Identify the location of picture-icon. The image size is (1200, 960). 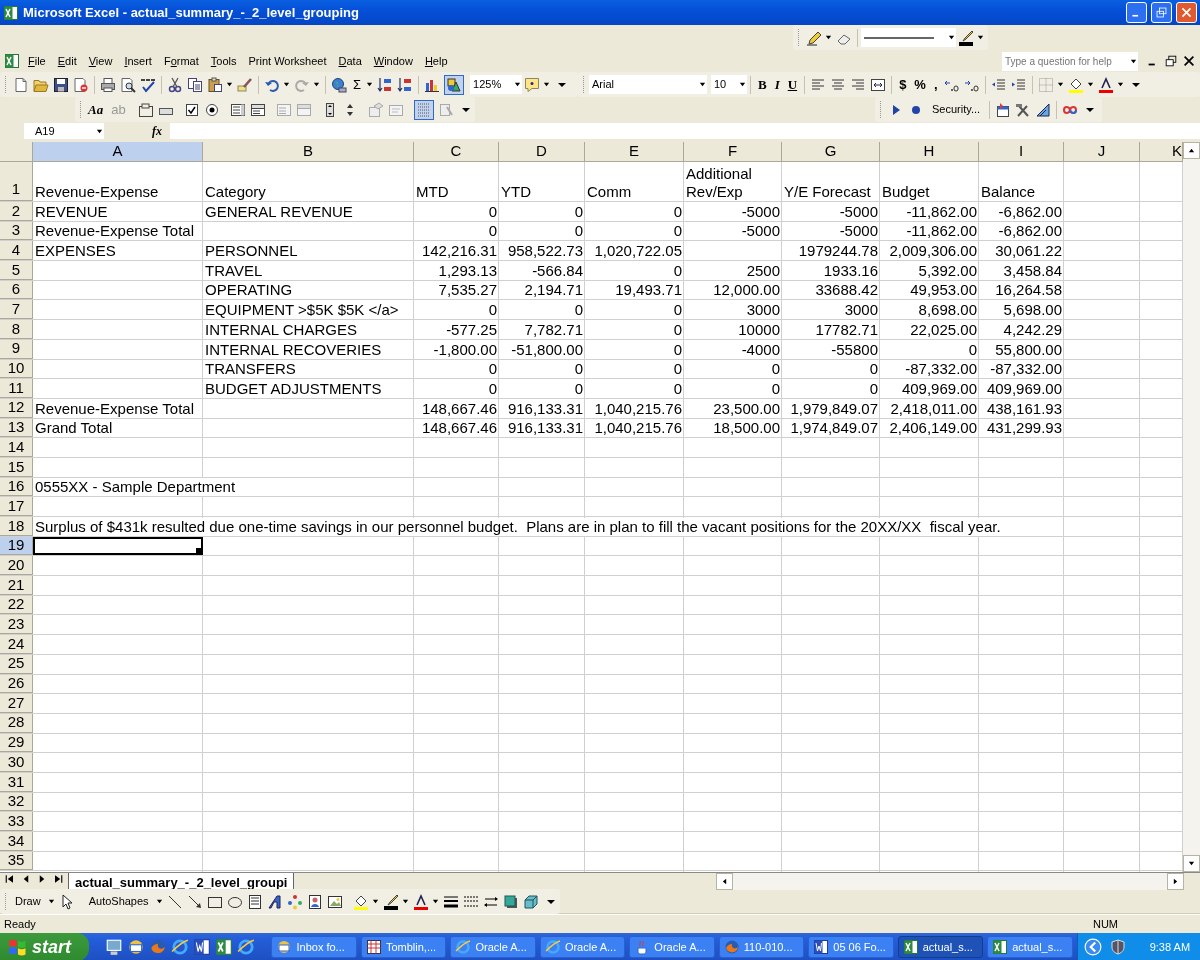
(334, 901).